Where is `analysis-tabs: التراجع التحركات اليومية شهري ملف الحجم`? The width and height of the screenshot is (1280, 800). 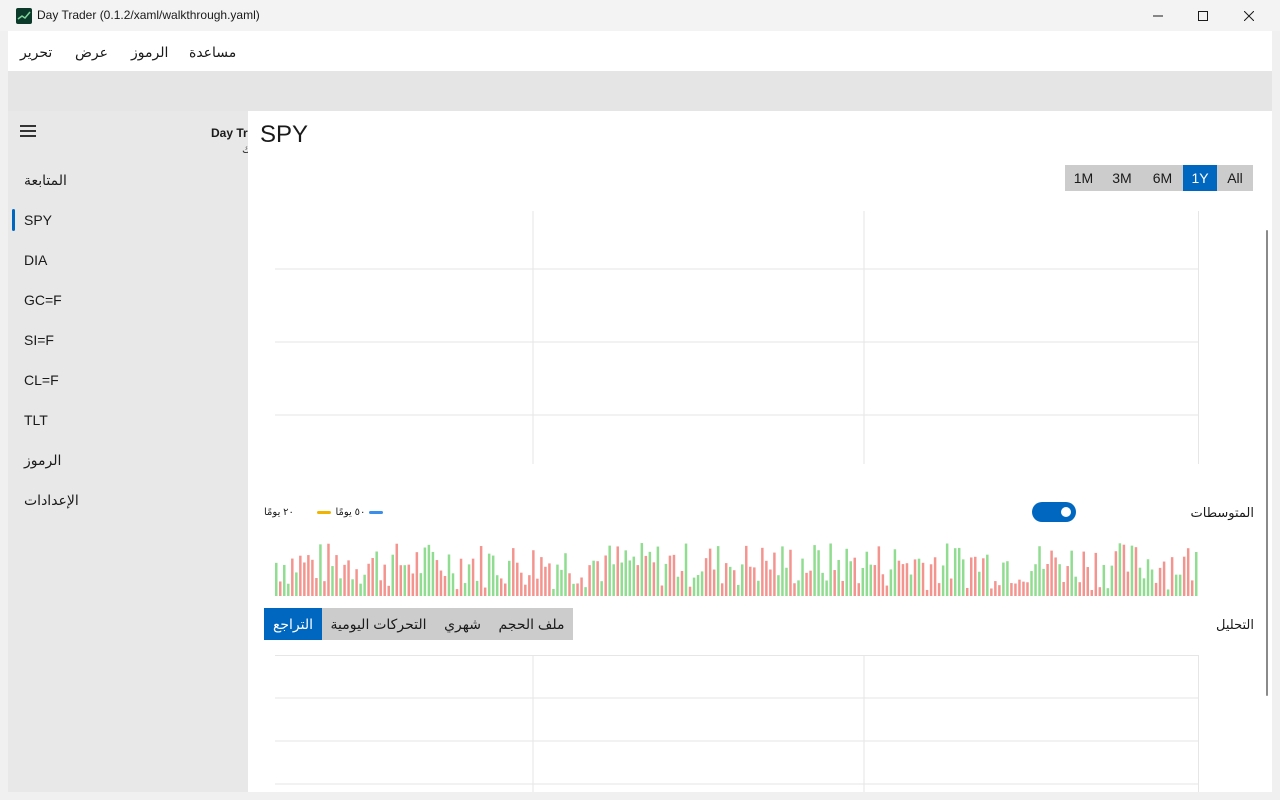
analysis-tabs: التراجع التحركات اليومية شهري ملف الحجم is located at coordinates (418, 624).